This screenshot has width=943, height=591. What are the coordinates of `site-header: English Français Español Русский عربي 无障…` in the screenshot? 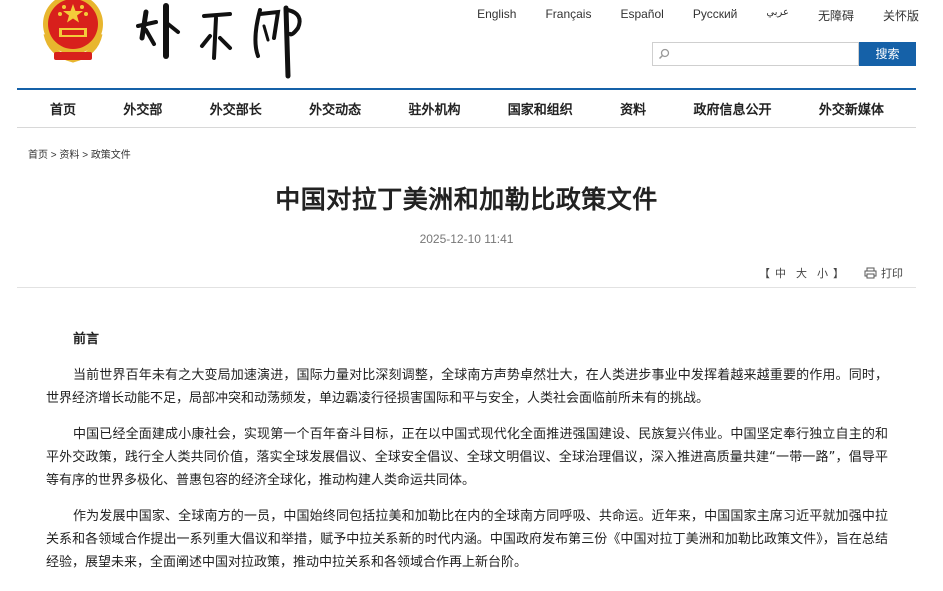 It's located at (471, 44).